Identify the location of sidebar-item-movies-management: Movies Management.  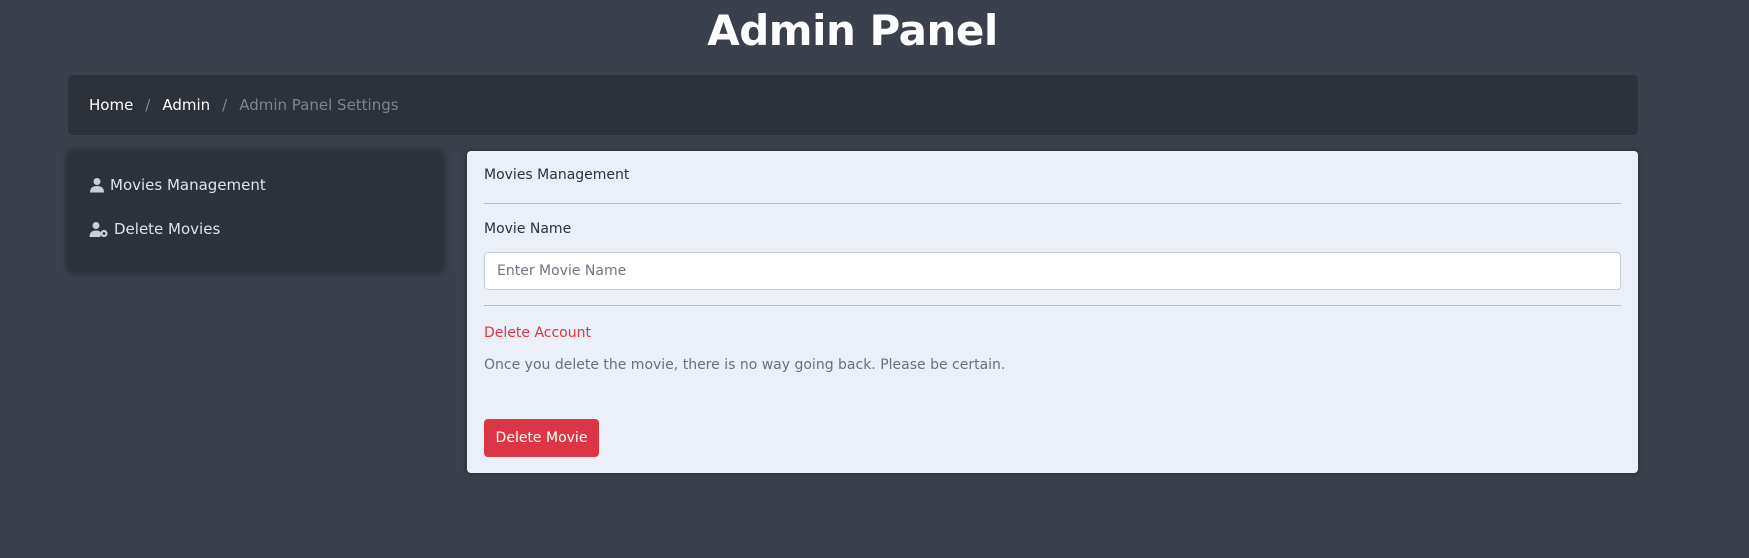
(266, 185).